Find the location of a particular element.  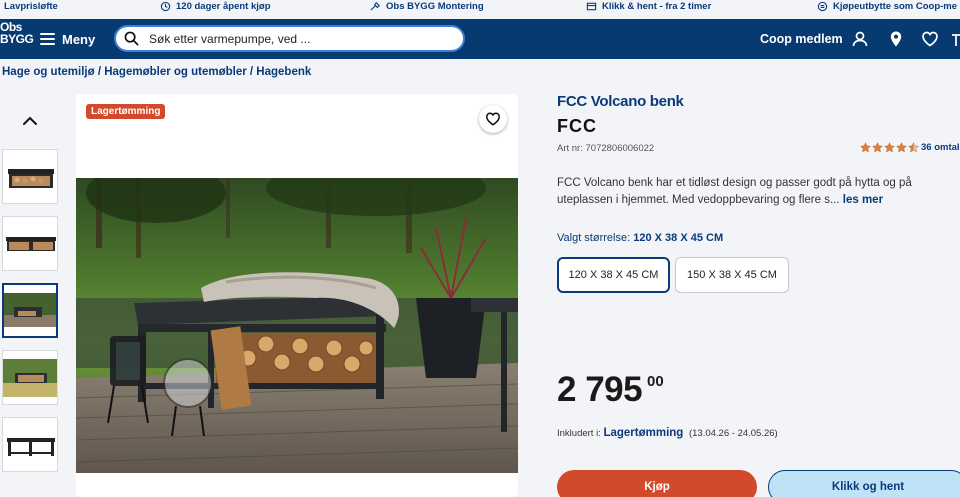

article-number: Art nr: 7072806006022 is located at coordinates (606, 148).